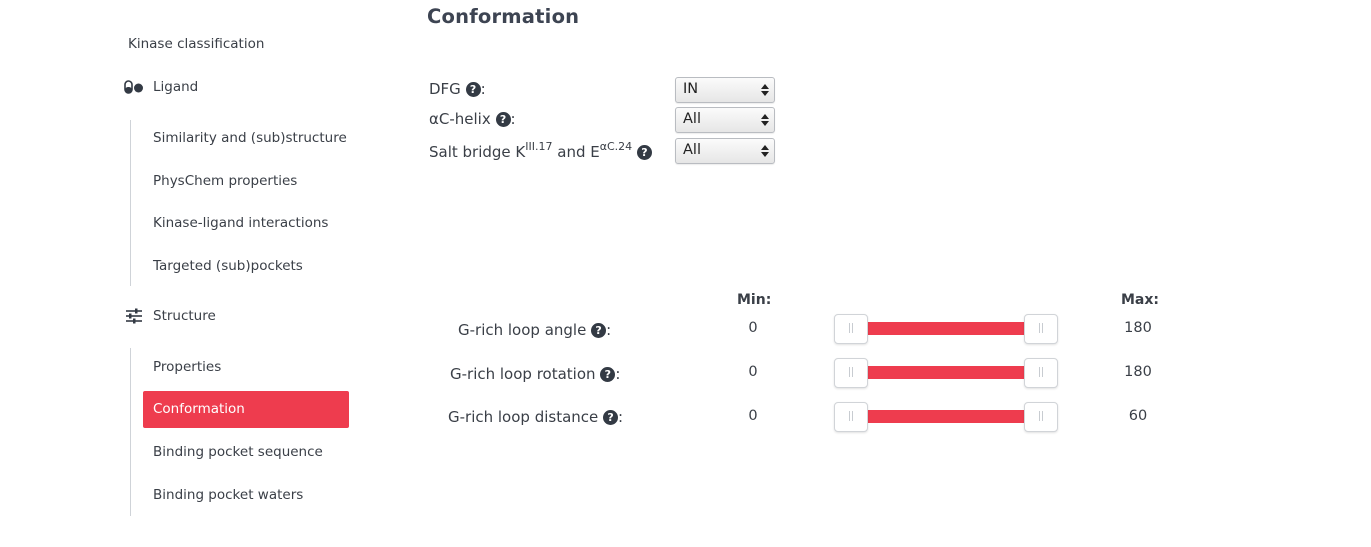 This screenshot has width=1371, height=547. Describe the element at coordinates (184, 316) in the screenshot. I see `sidebar-section-structure-label: Structure` at that location.